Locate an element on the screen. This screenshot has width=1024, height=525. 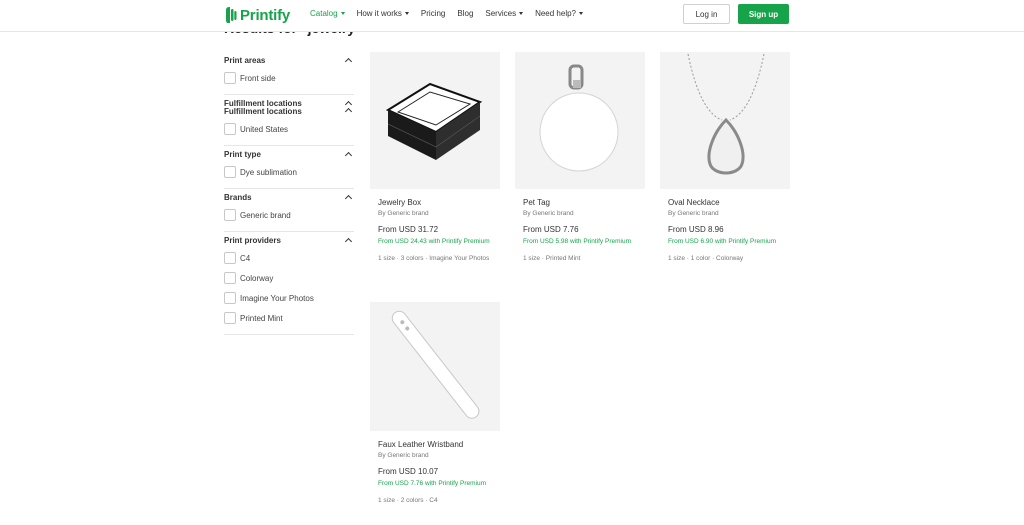
filter-option-imagine-your-photos: Imagine Your Photos is located at coordinates (289, 298).